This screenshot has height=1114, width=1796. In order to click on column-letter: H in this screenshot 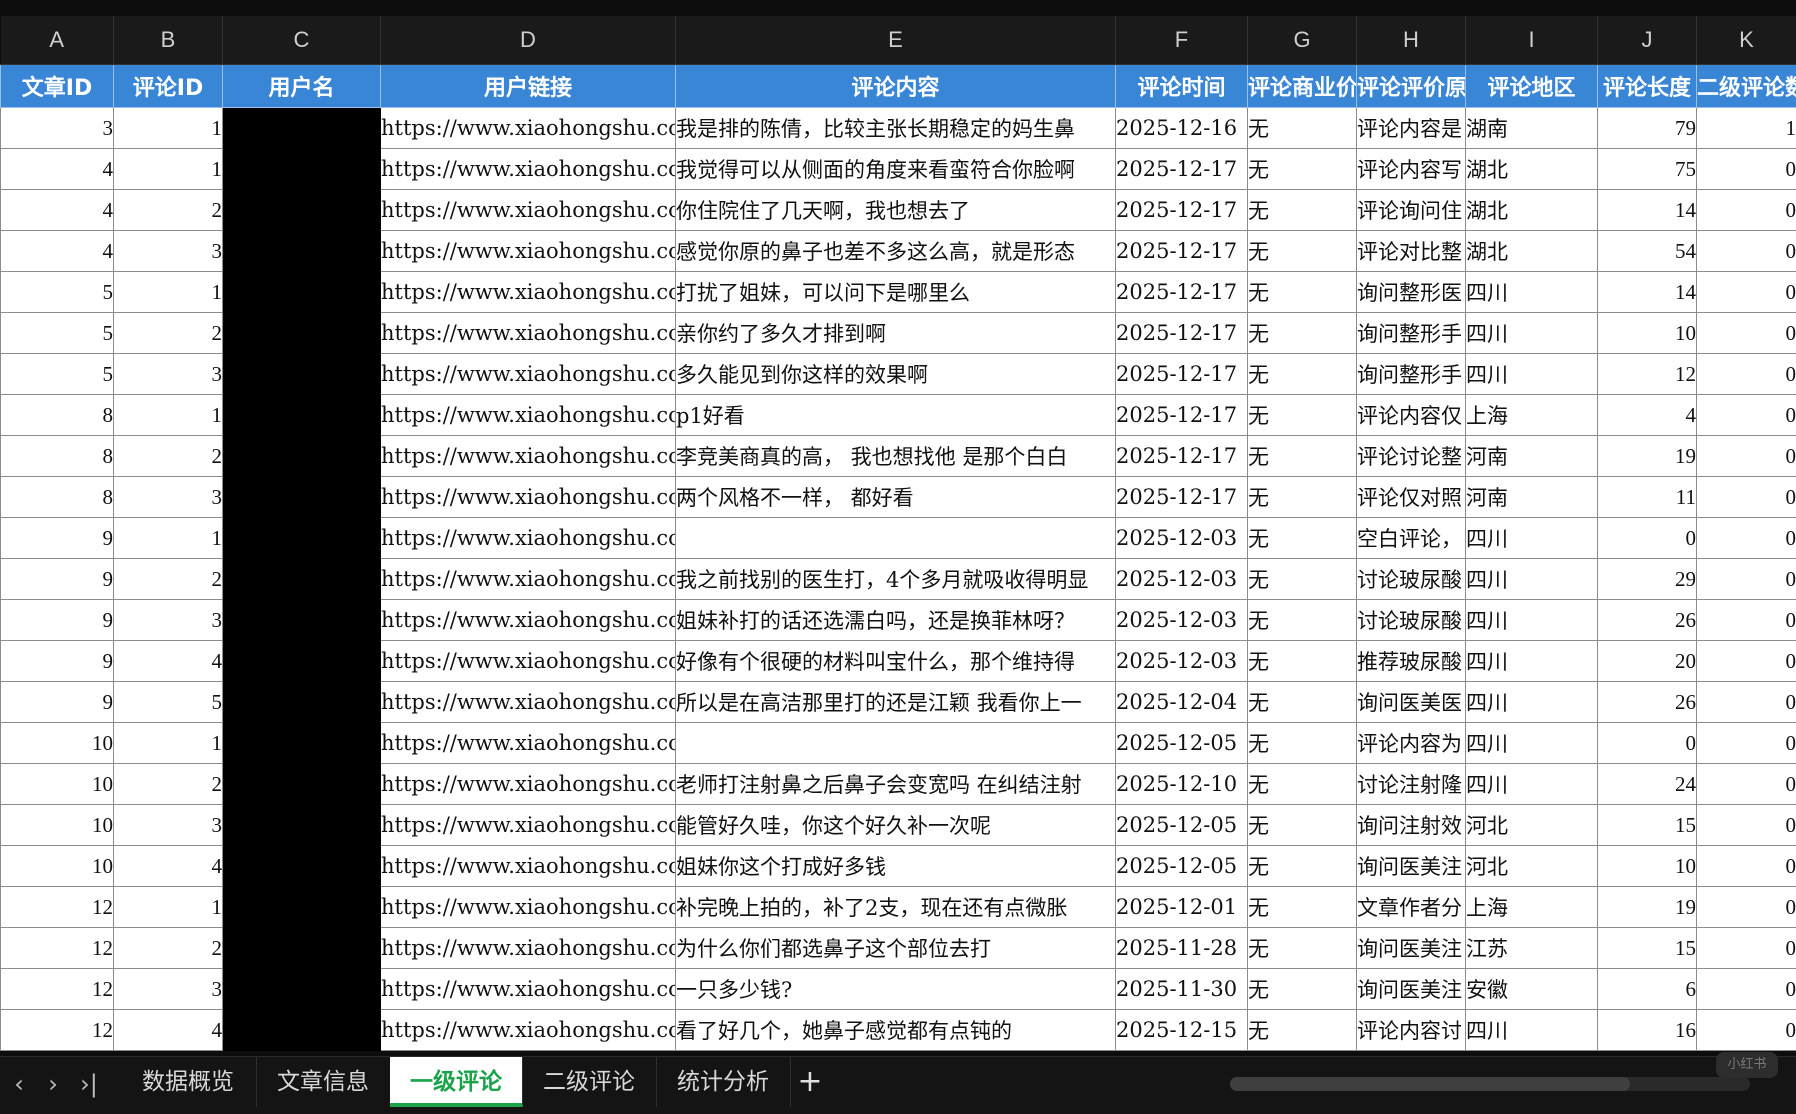, I will do `click(1411, 40)`.